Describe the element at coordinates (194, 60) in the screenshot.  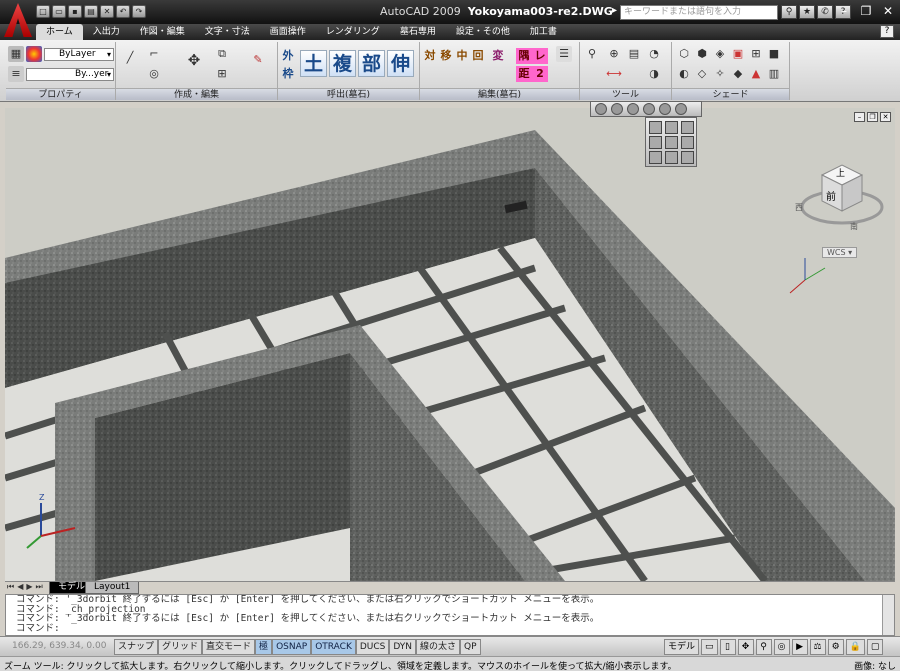
I see `move-tool-icon: ✥` at that location.